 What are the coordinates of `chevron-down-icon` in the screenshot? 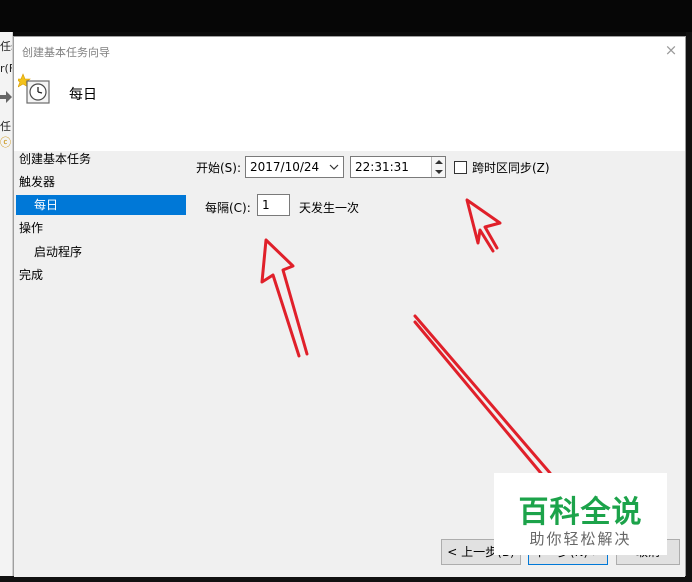 It's located at (334, 167).